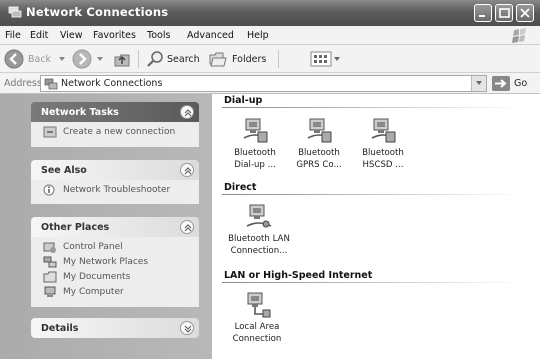 Image resolution: width=540 pixels, height=359 pixels. What do you see at coordinates (62, 59) in the screenshot?
I see `back-dropdown-icon` at bounding box center [62, 59].